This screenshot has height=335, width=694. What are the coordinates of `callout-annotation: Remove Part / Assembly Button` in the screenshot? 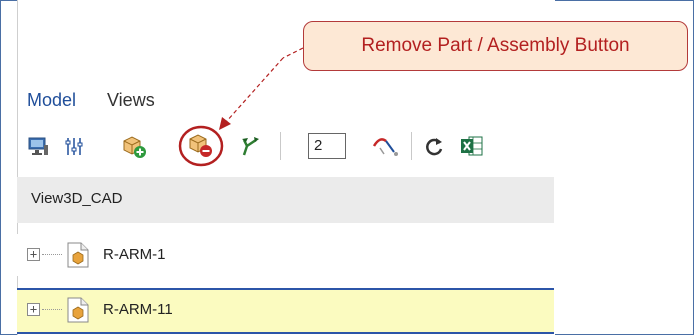 It's located at (495, 46).